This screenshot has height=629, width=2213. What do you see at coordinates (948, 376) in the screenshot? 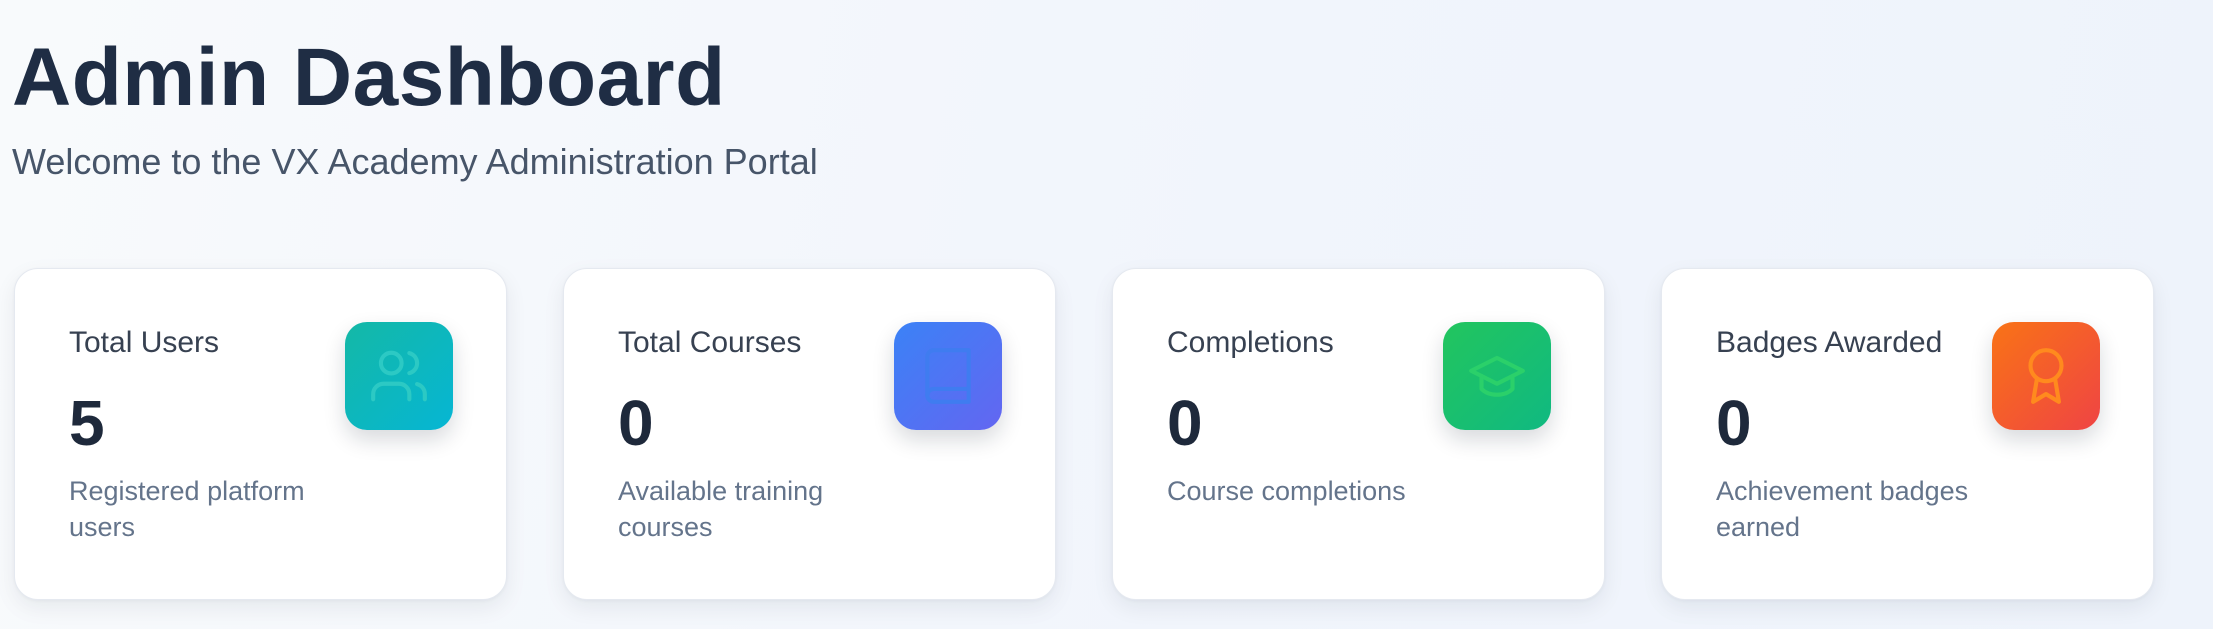
I see `book-icon` at bounding box center [948, 376].